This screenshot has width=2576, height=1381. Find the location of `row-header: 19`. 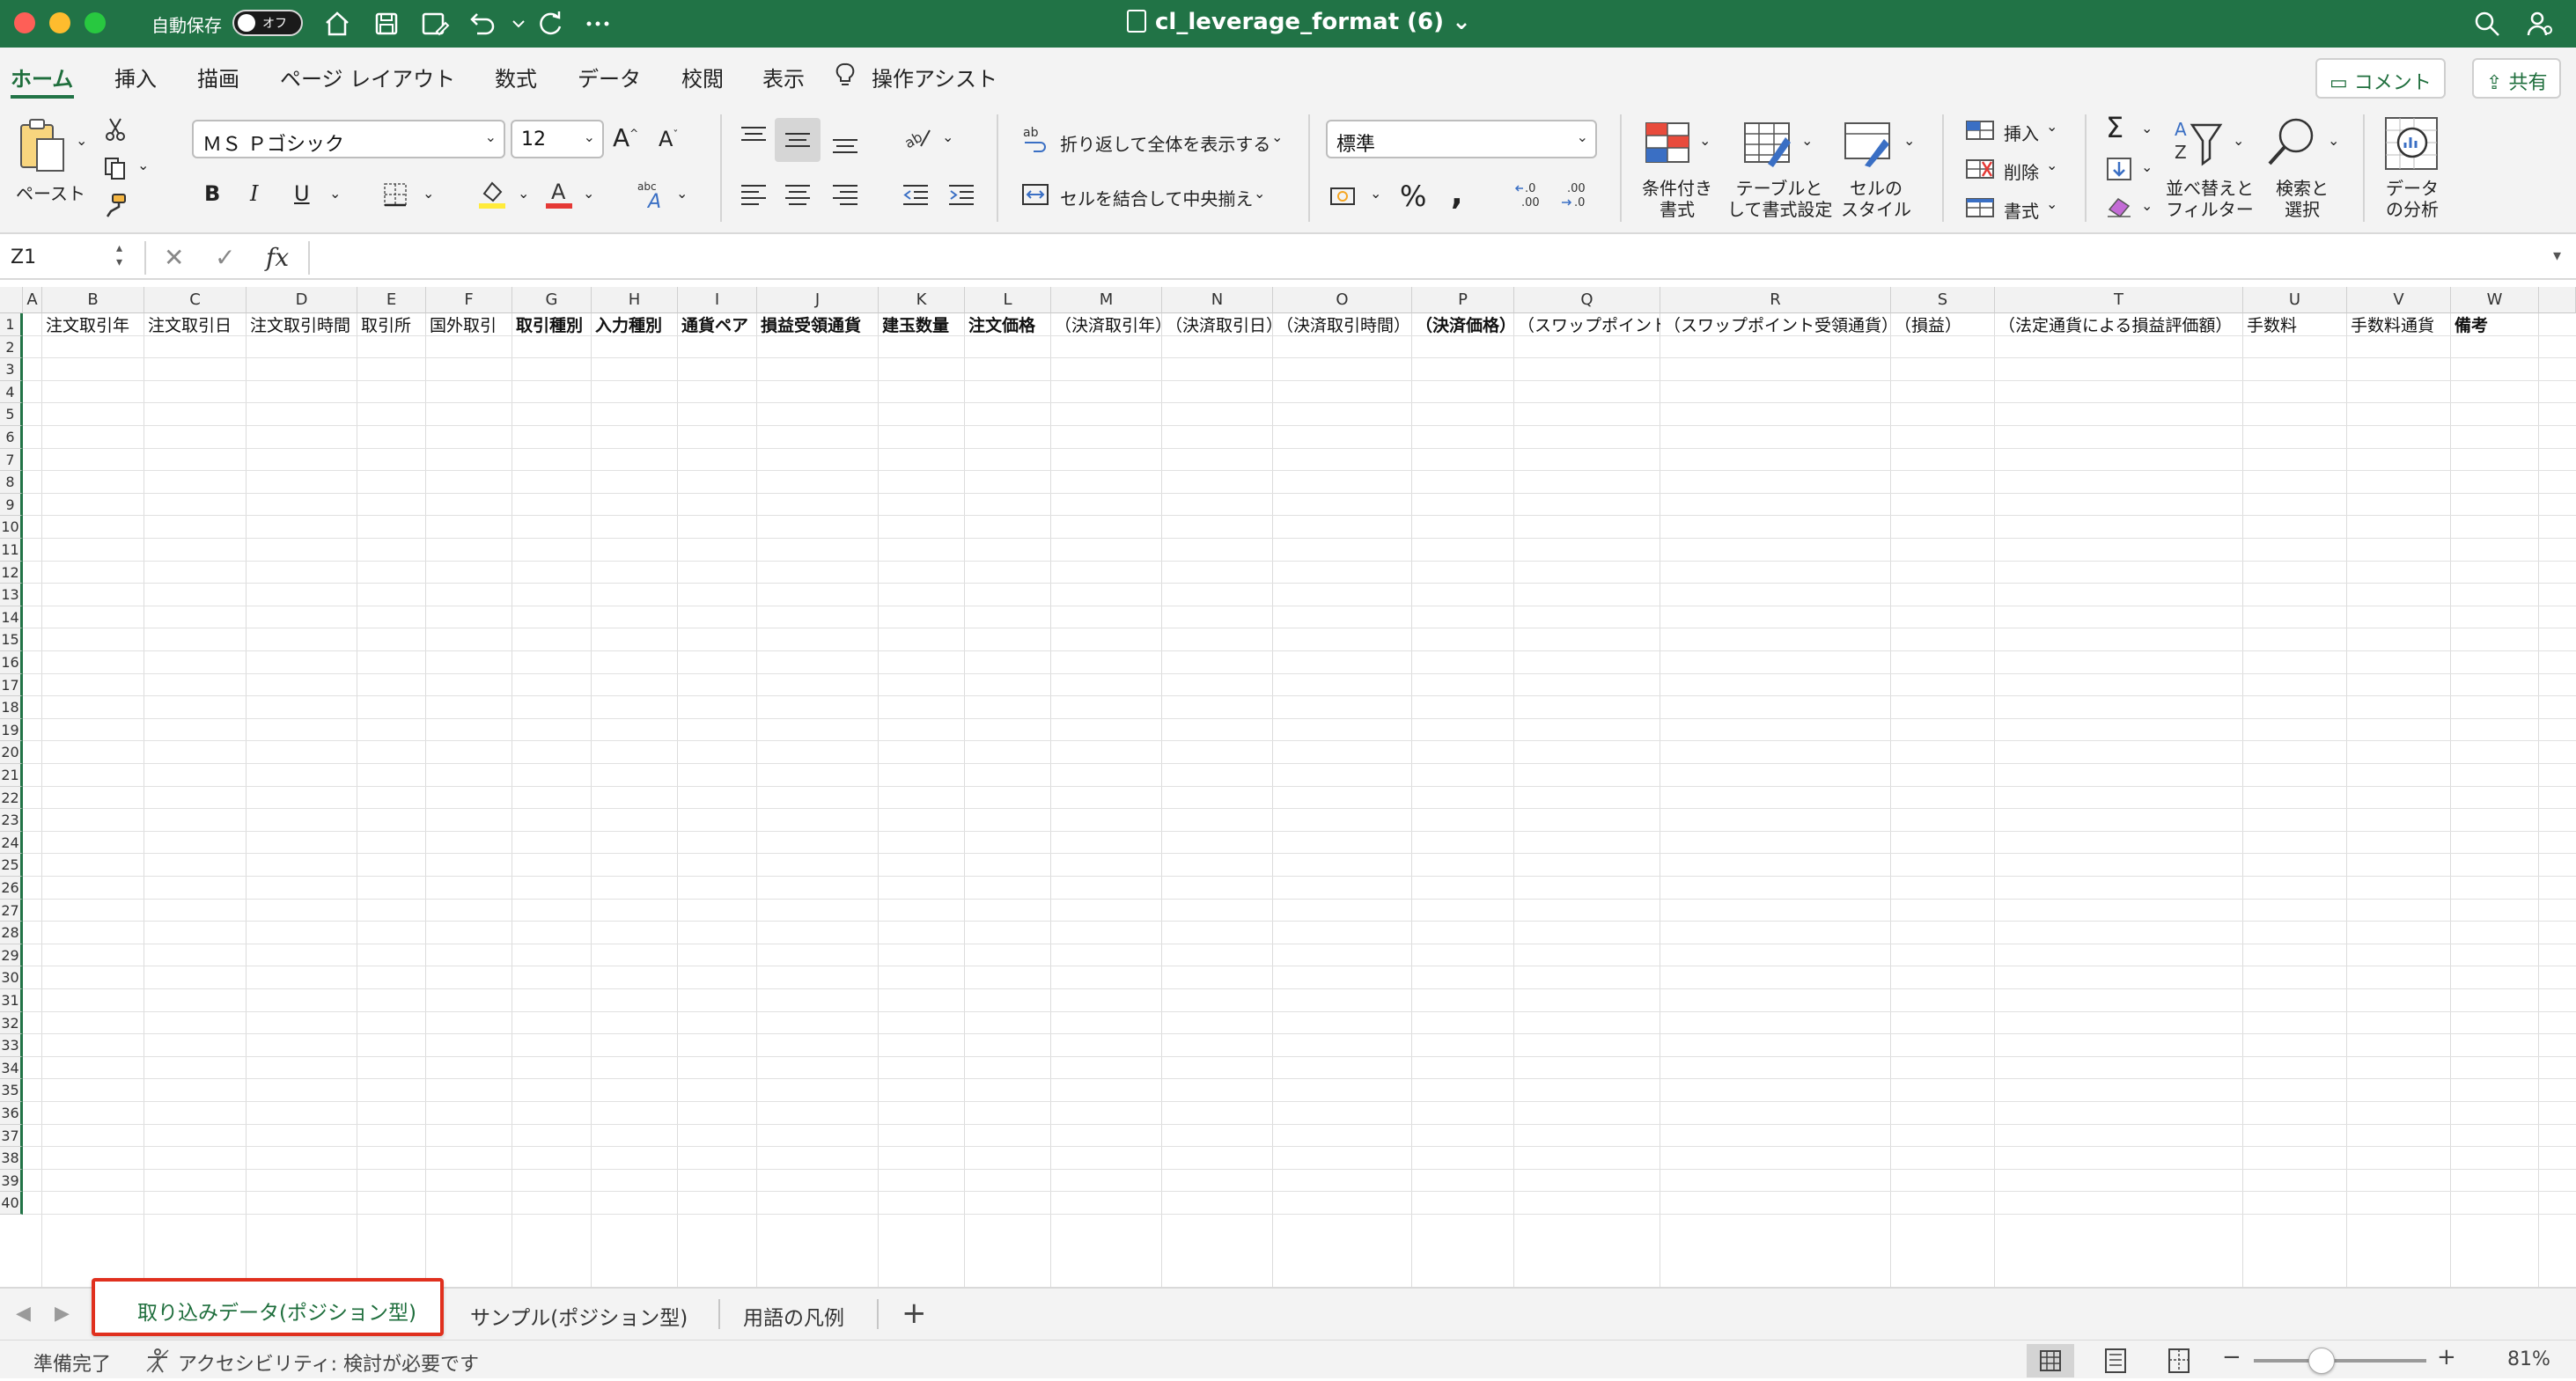

row-header: 19 is located at coordinates (11, 730).